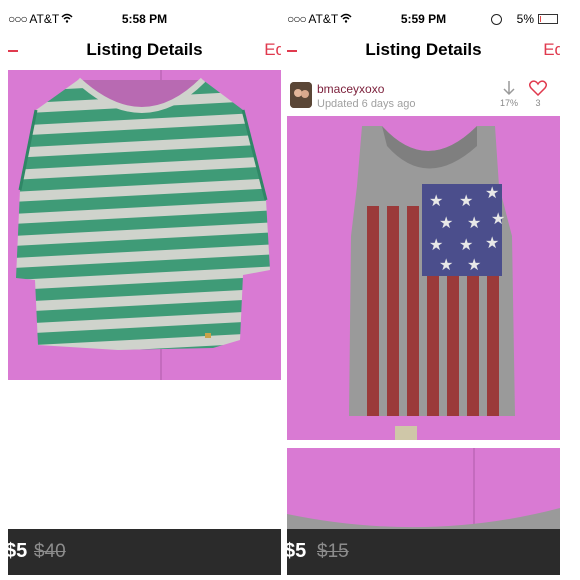 The width and height of the screenshot is (580, 580). What do you see at coordinates (301, 95) in the screenshot?
I see `avatar` at bounding box center [301, 95].